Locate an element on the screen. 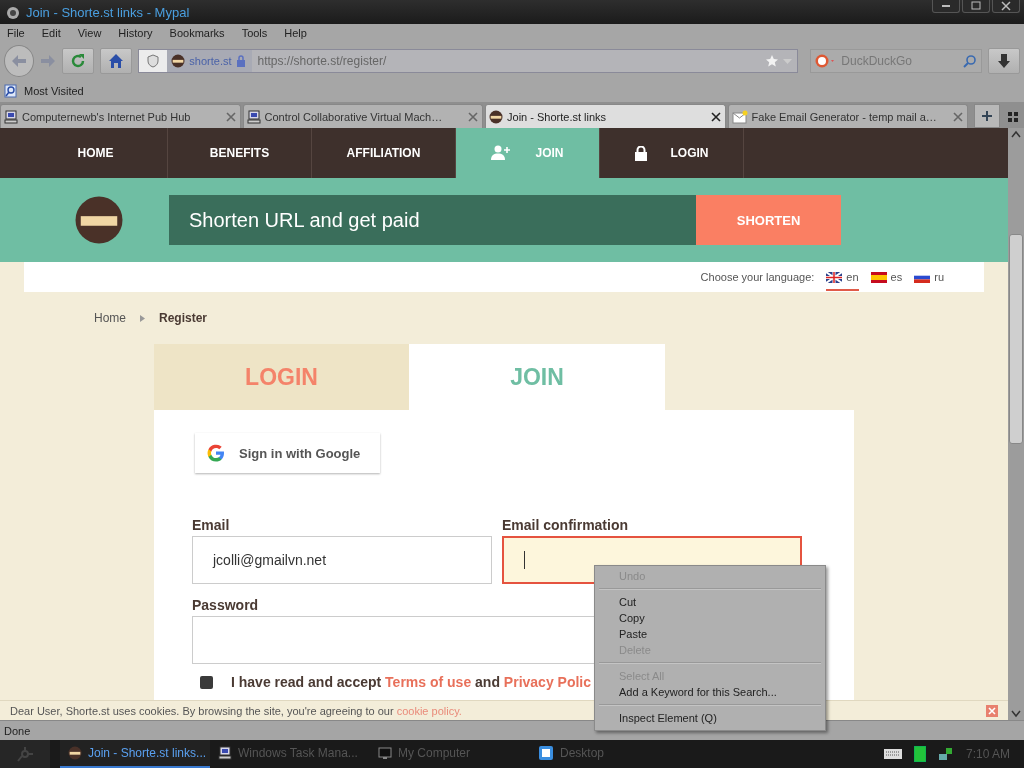 This screenshot has width=1024, height=768. text-caret is located at coordinates (524, 560).